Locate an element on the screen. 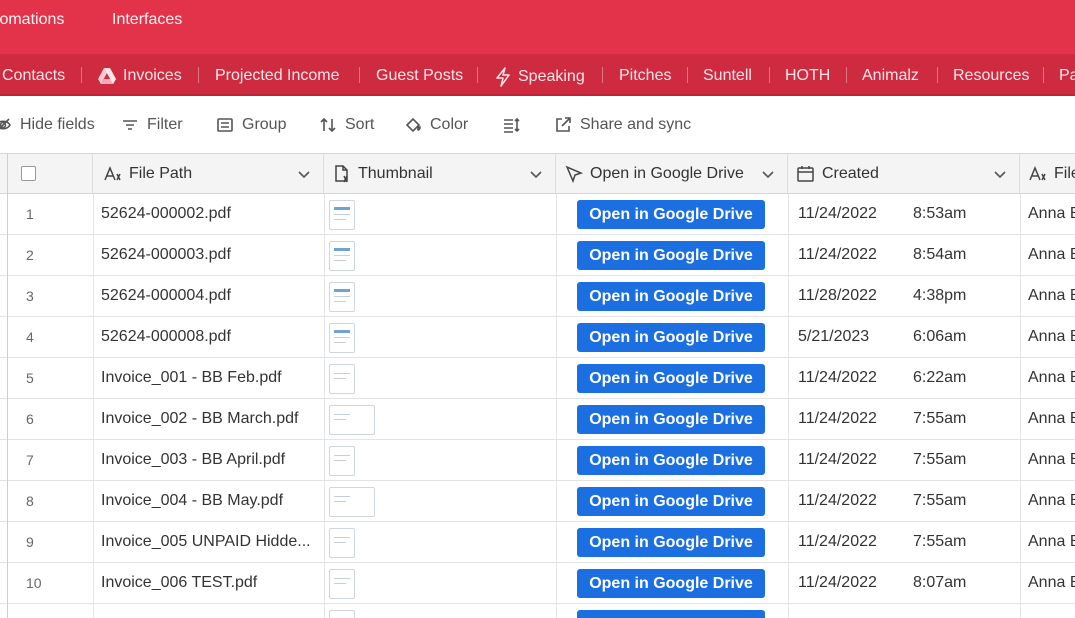 The image size is (1075, 618). share-and-sync-button: Share and sync is located at coordinates (622, 125).